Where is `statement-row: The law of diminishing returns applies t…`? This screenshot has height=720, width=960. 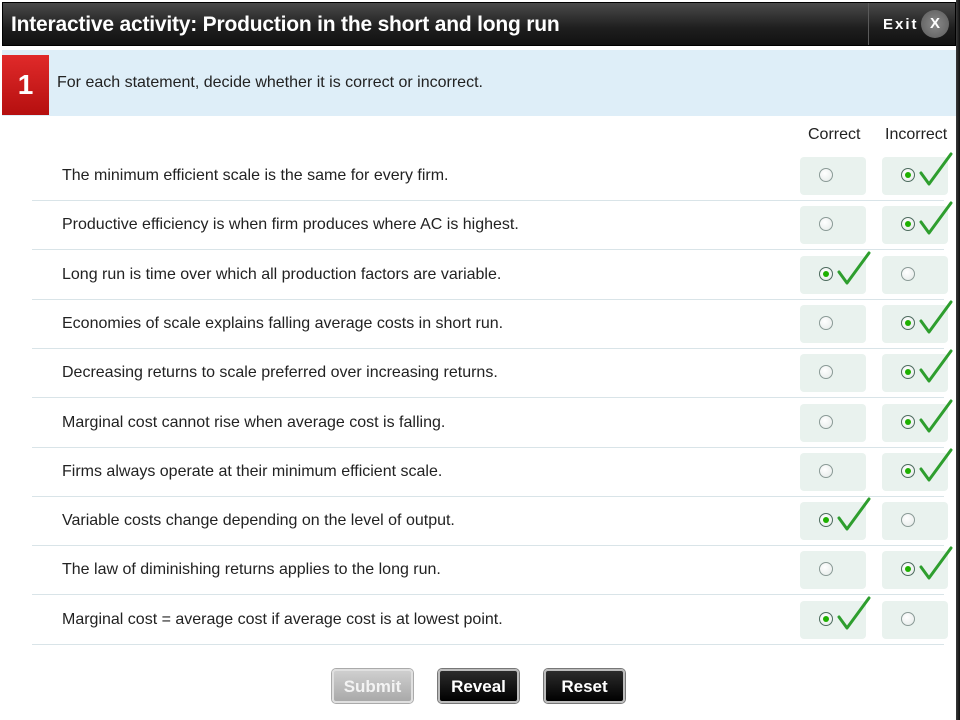
statement-row: The law of diminishing returns applies t… is located at coordinates (492, 570).